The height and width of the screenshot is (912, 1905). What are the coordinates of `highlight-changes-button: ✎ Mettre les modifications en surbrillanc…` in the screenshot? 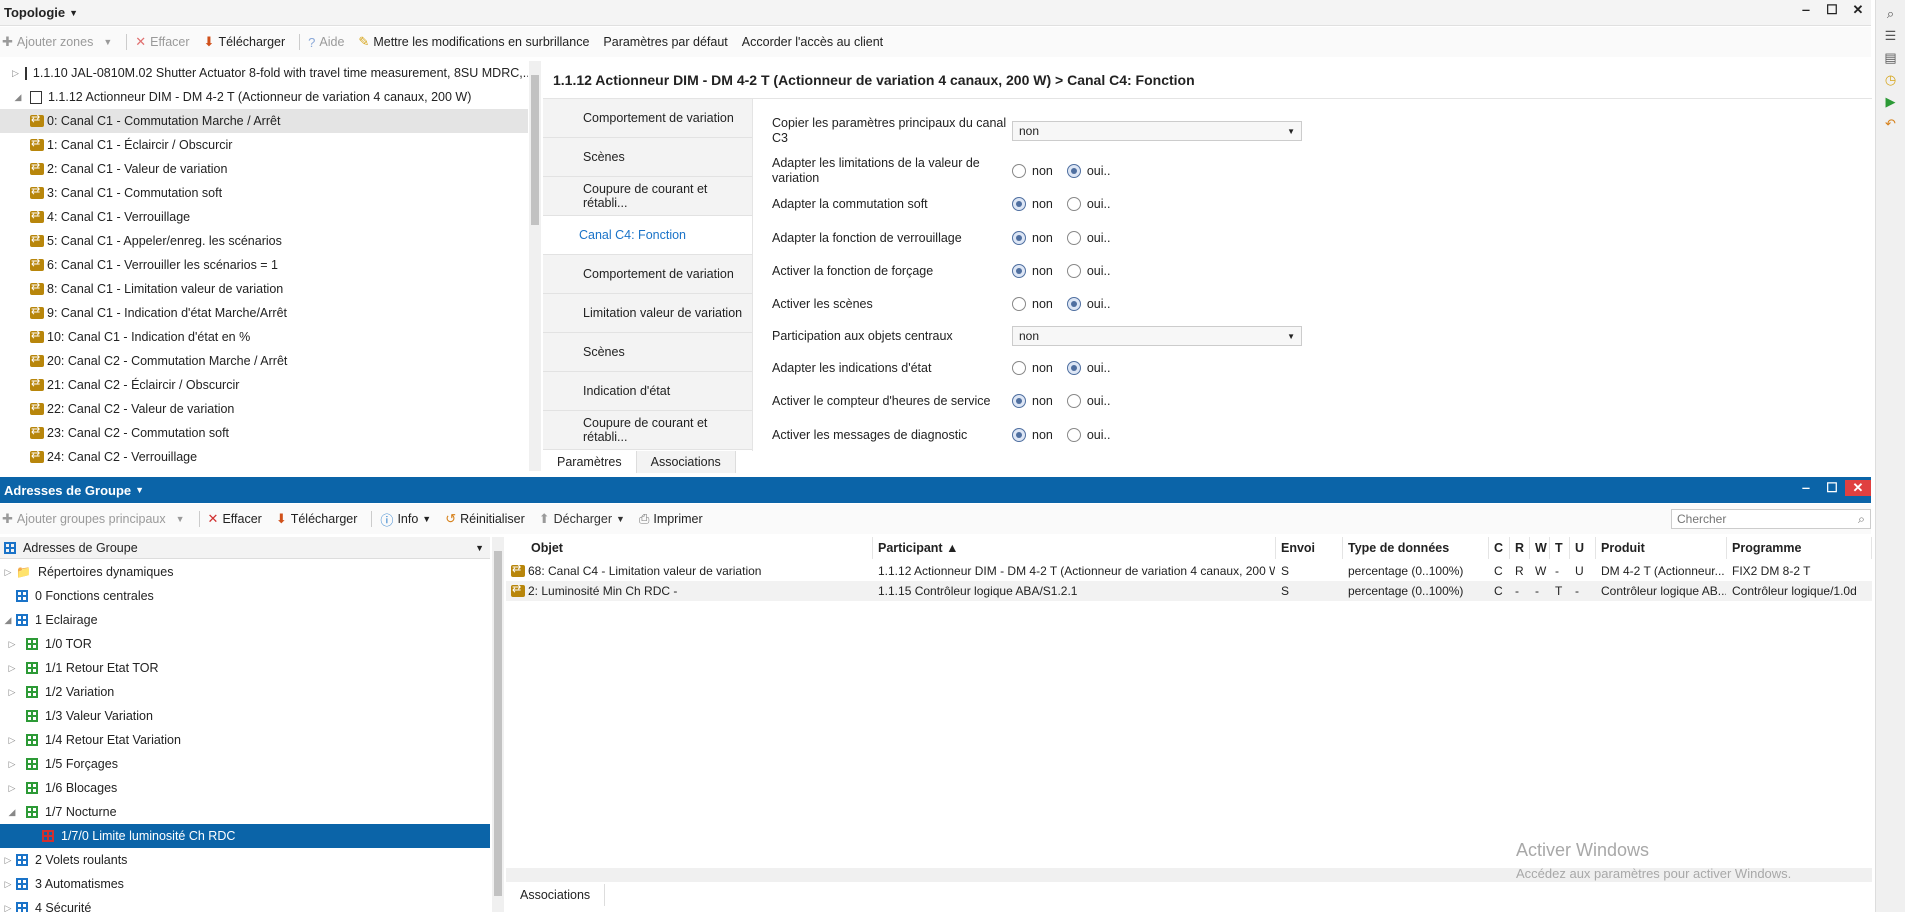 It's located at (473, 42).